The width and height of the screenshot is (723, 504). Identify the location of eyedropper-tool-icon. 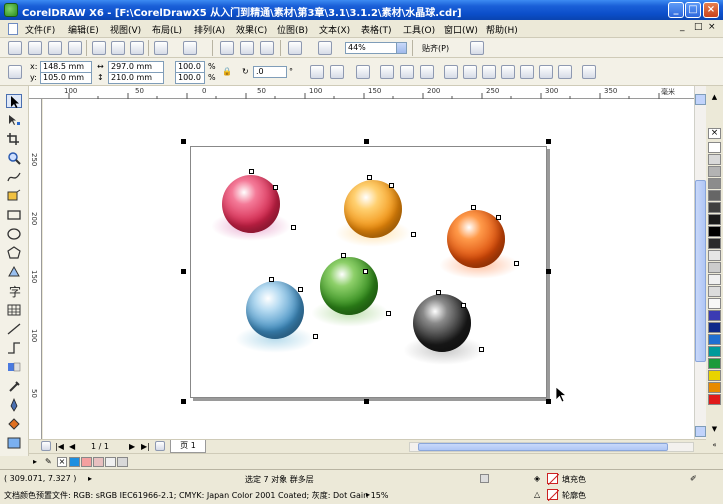
(14, 386).